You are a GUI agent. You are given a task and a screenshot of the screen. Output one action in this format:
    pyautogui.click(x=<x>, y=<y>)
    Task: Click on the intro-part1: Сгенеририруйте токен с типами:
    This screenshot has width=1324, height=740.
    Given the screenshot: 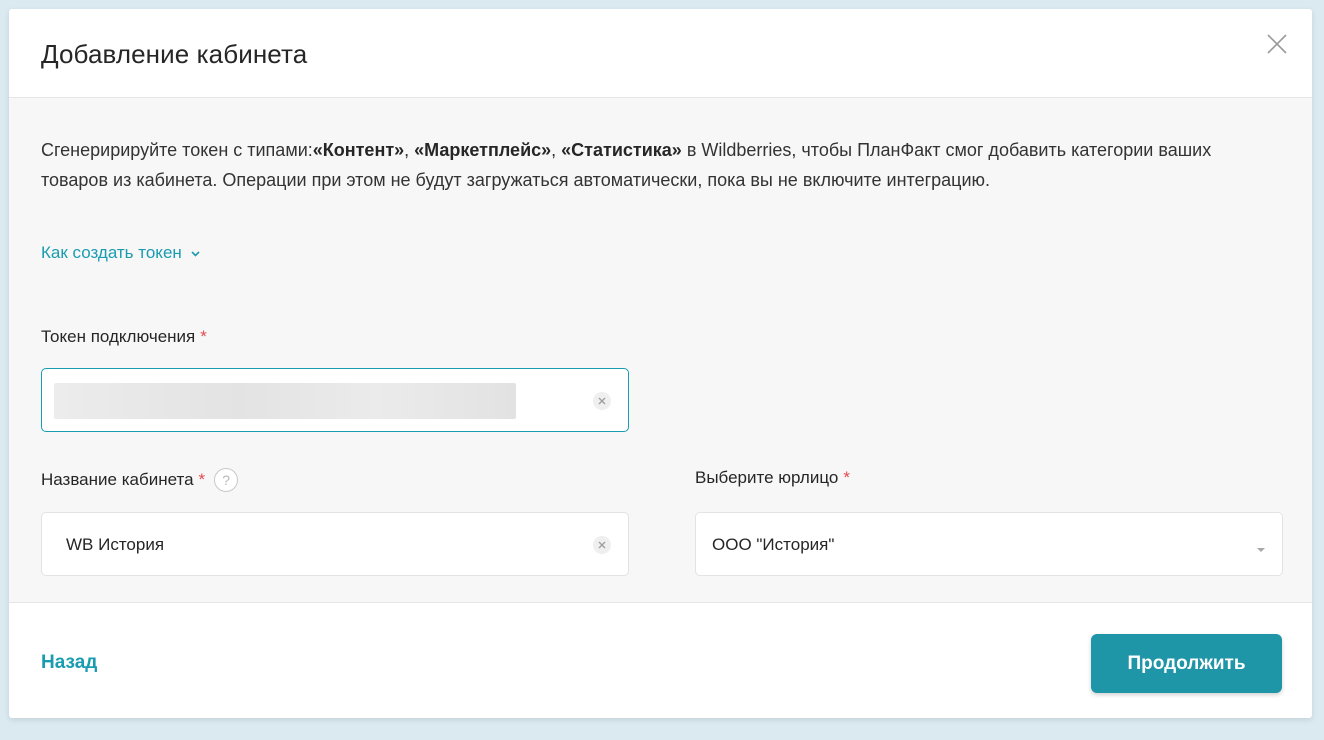 What is the action you would take?
    pyautogui.click(x=177, y=150)
    